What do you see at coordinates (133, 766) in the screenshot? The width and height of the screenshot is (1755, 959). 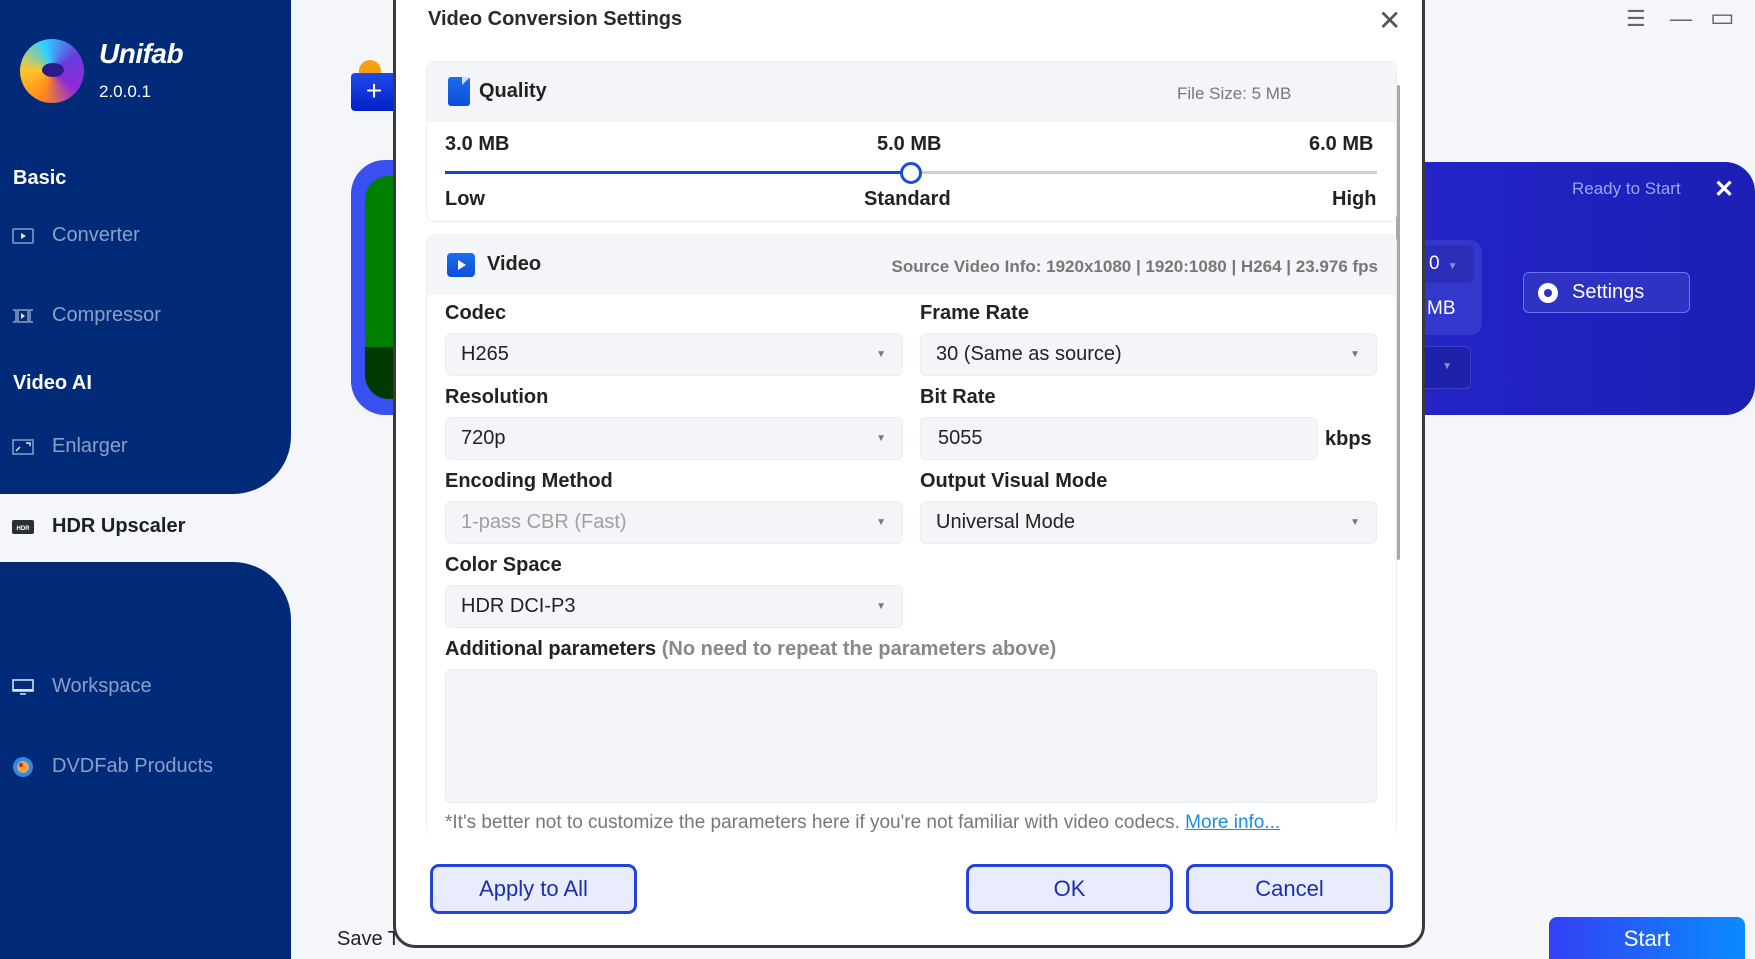 I see `sidebar-item-label: DVDFab Products` at bounding box center [133, 766].